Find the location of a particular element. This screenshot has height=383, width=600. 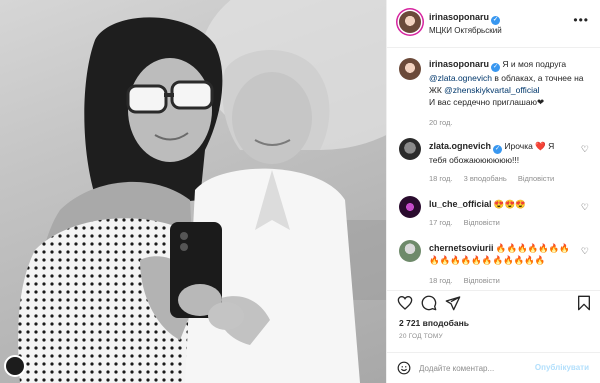

caption-heart-emoji: ❤ is located at coordinates (540, 102).